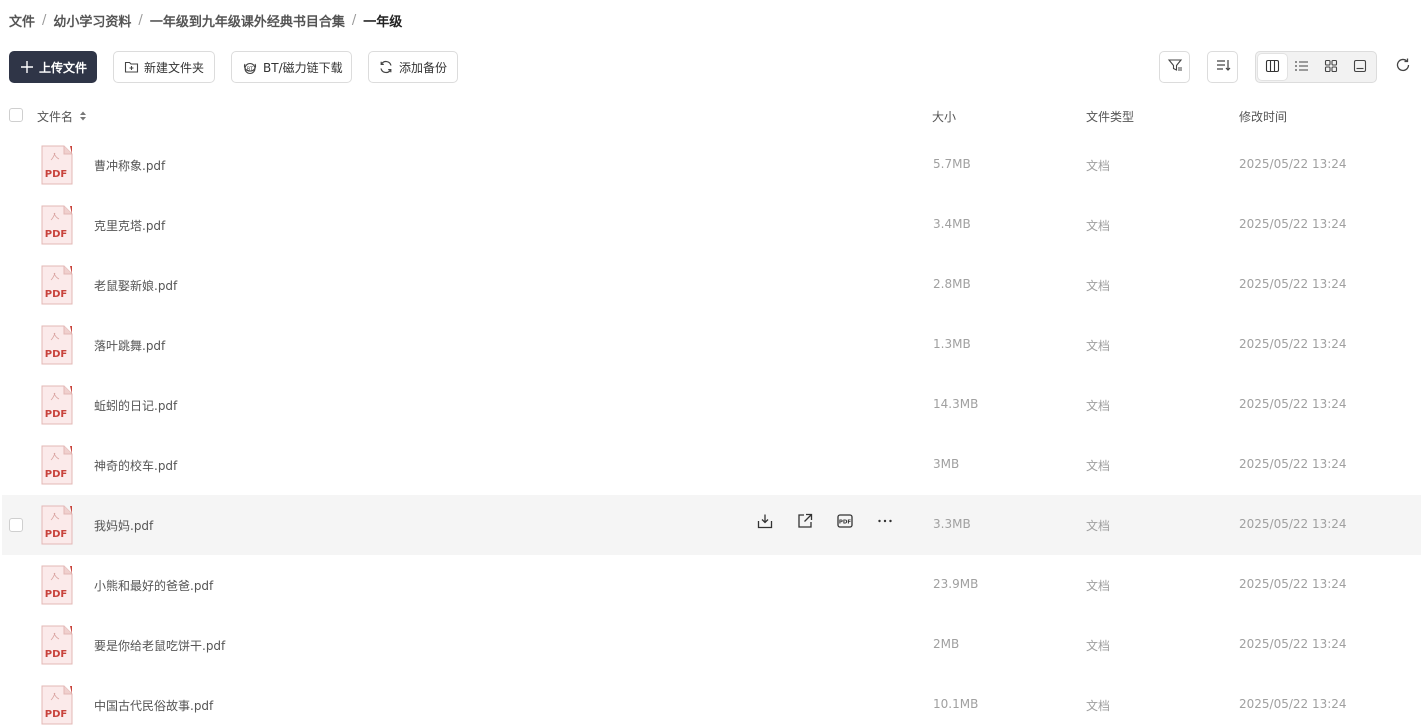 Image resolution: width=1421 pixels, height=728 pixels. I want to click on toolbar: 上传文件 新建文件夹 BT BT/磁力链下载 添加备份, so click(233, 67).